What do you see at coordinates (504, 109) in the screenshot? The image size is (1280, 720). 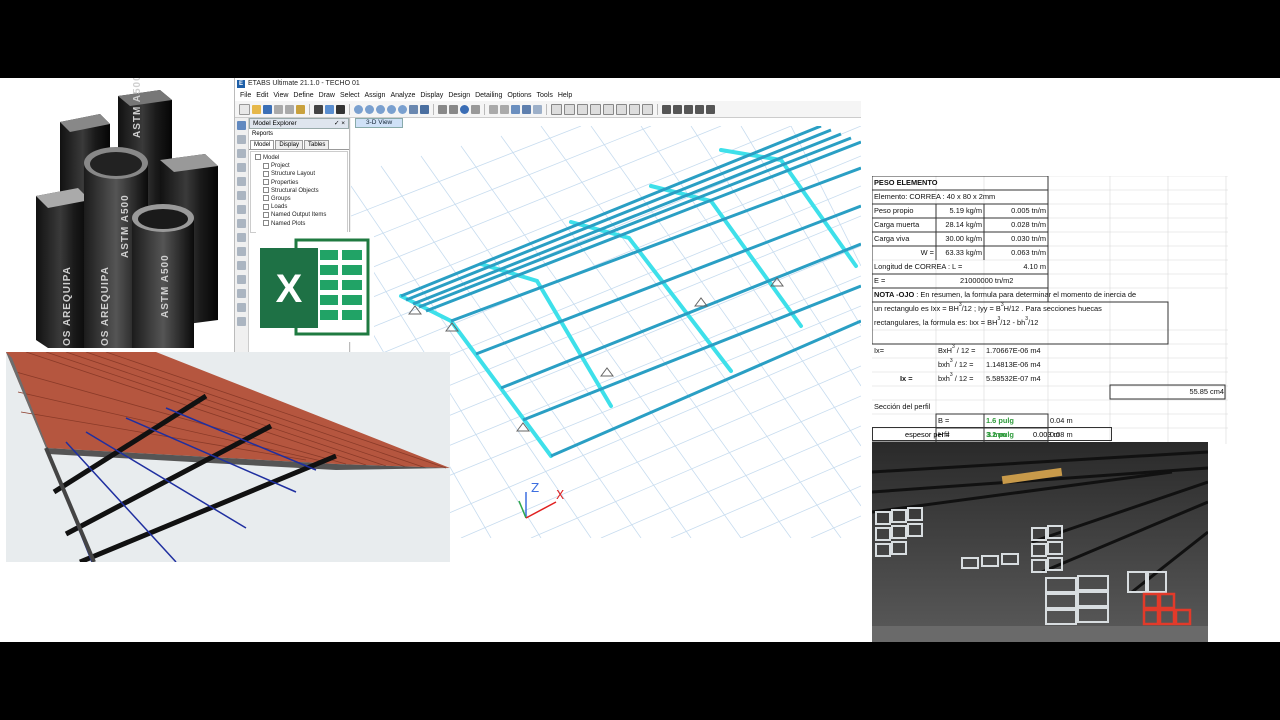 I see `move-down-icon` at bounding box center [504, 109].